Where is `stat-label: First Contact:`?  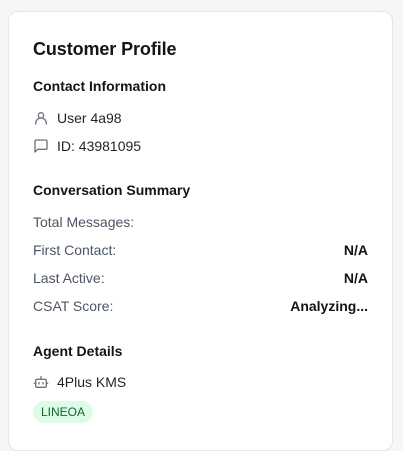 stat-label: First Contact: is located at coordinates (75, 250).